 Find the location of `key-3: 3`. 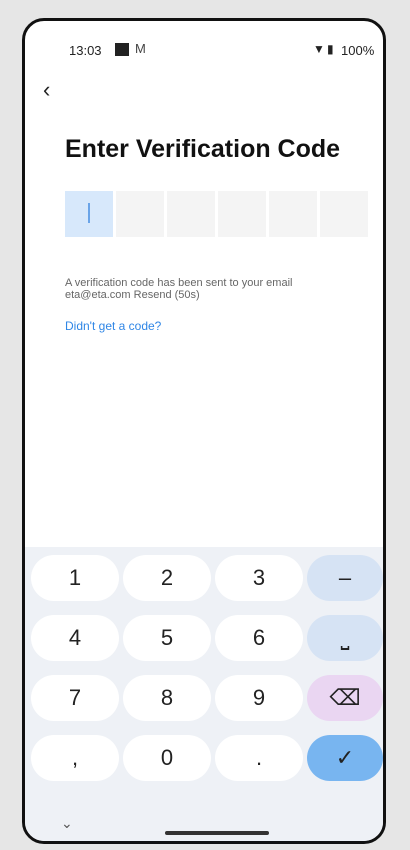

key-3: 3 is located at coordinates (259, 578).